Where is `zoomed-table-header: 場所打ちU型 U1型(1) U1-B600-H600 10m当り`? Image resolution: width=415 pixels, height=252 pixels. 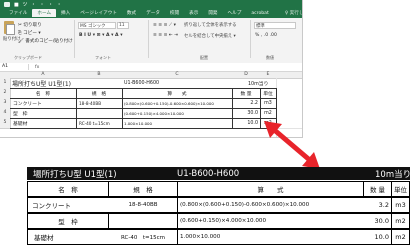
zoomed-table-header: 場所打ちU型 U1型(1) U1-B600-H600 10m当り is located at coordinates (219, 173).